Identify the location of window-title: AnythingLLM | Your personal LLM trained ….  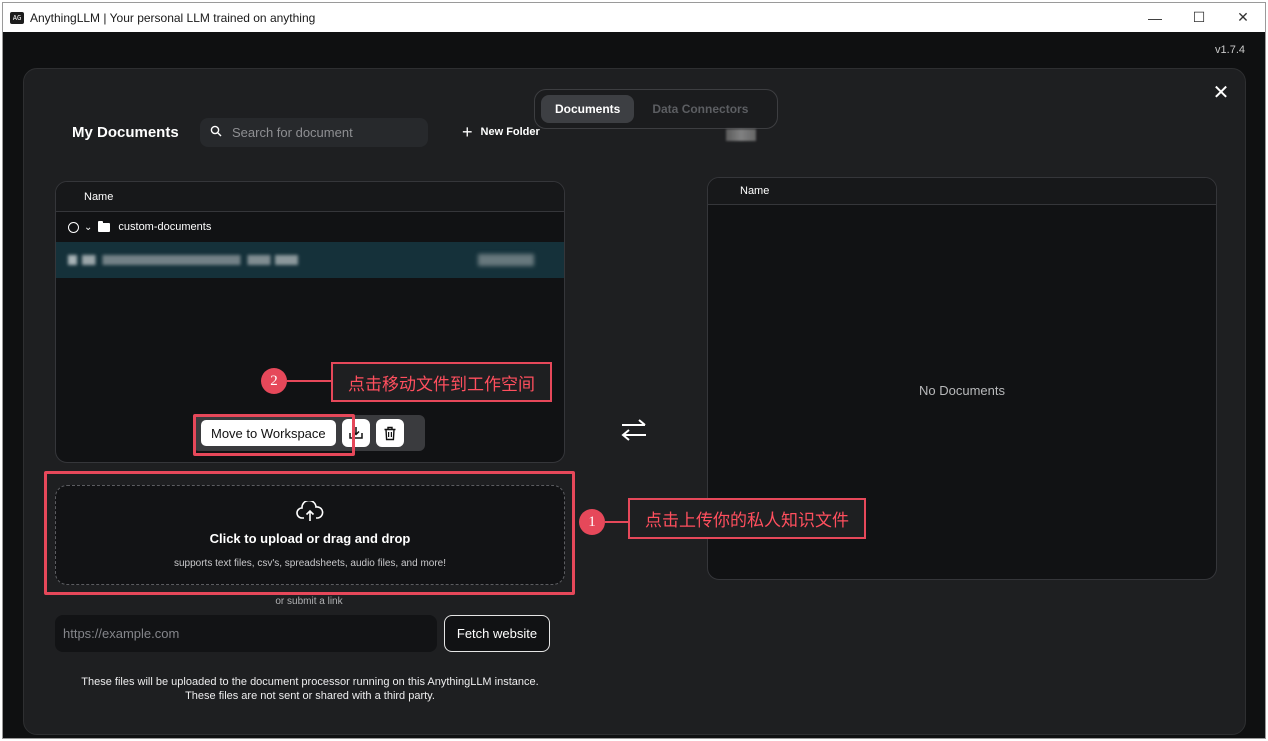
(173, 17).